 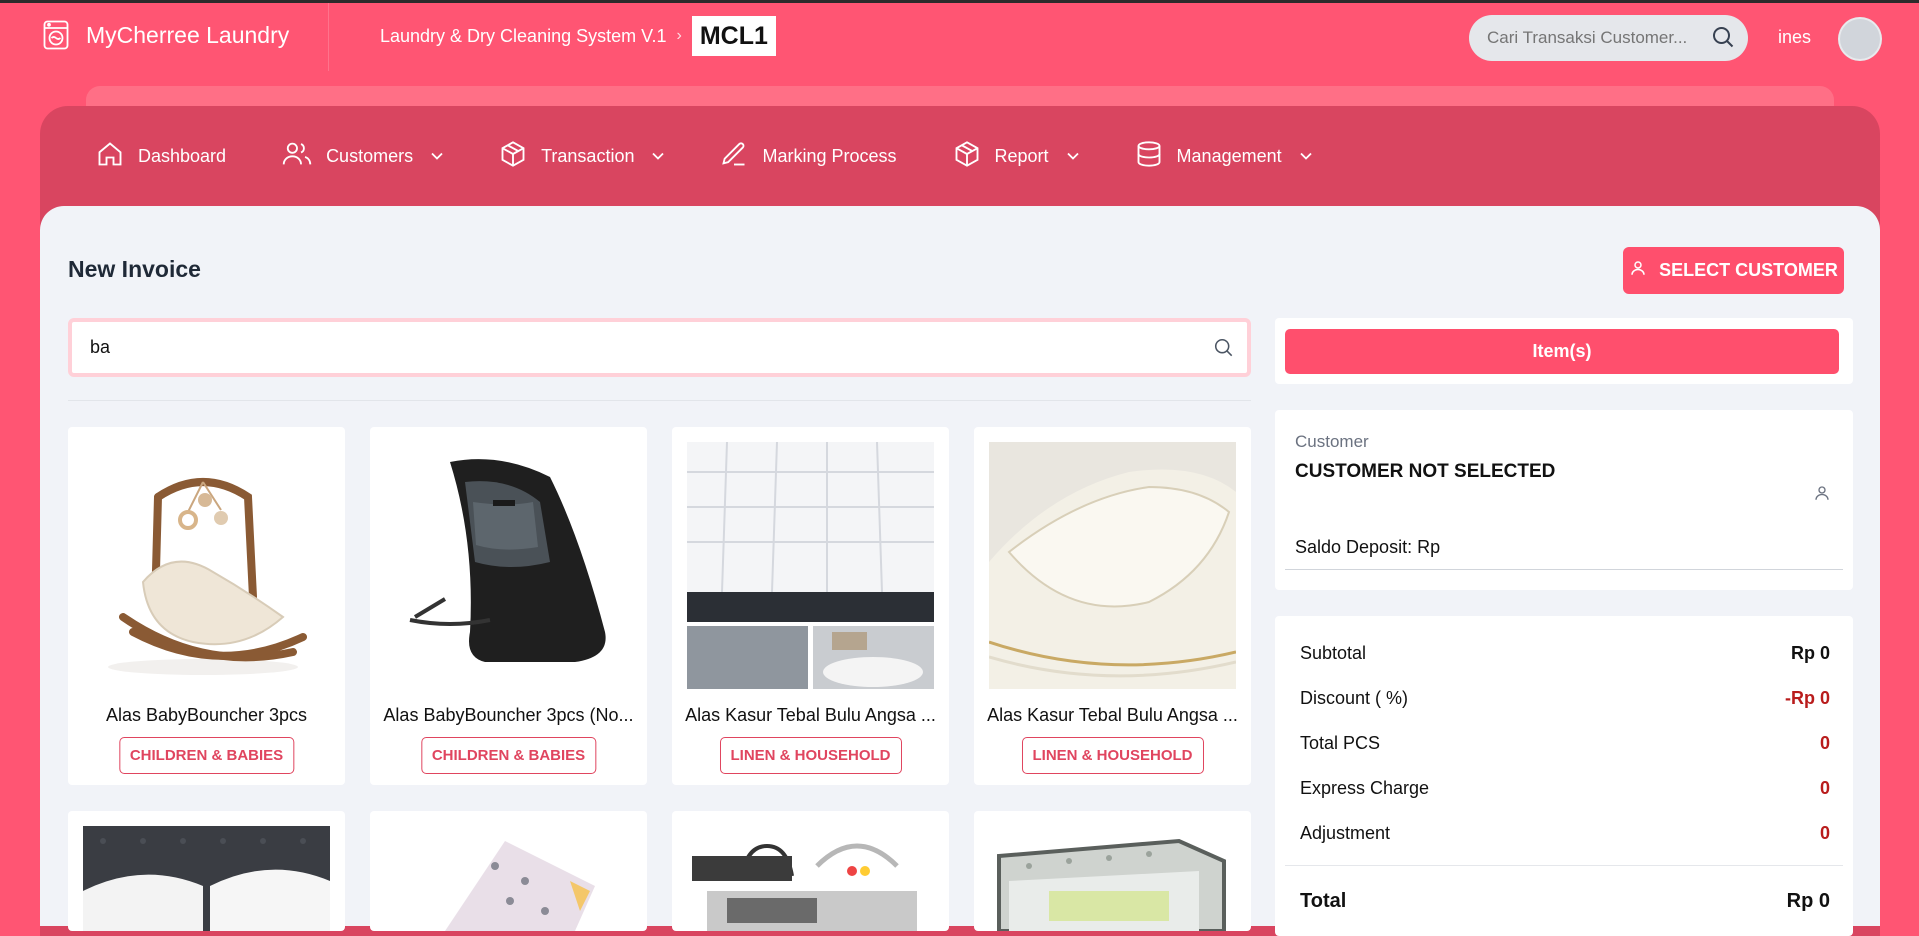 What do you see at coordinates (1794, 37) in the screenshot?
I see `user-name: ines` at bounding box center [1794, 37].